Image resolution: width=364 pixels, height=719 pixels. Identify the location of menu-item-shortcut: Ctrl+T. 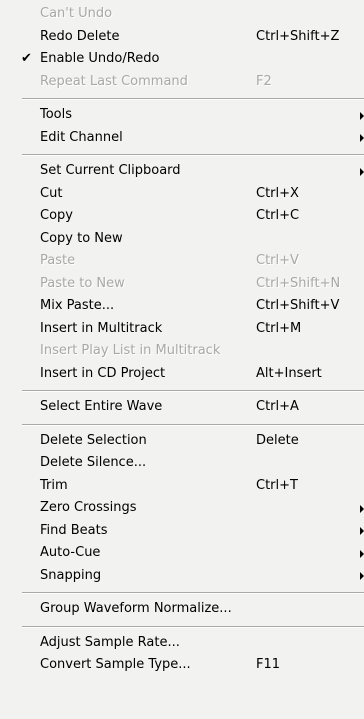
(277, 485).